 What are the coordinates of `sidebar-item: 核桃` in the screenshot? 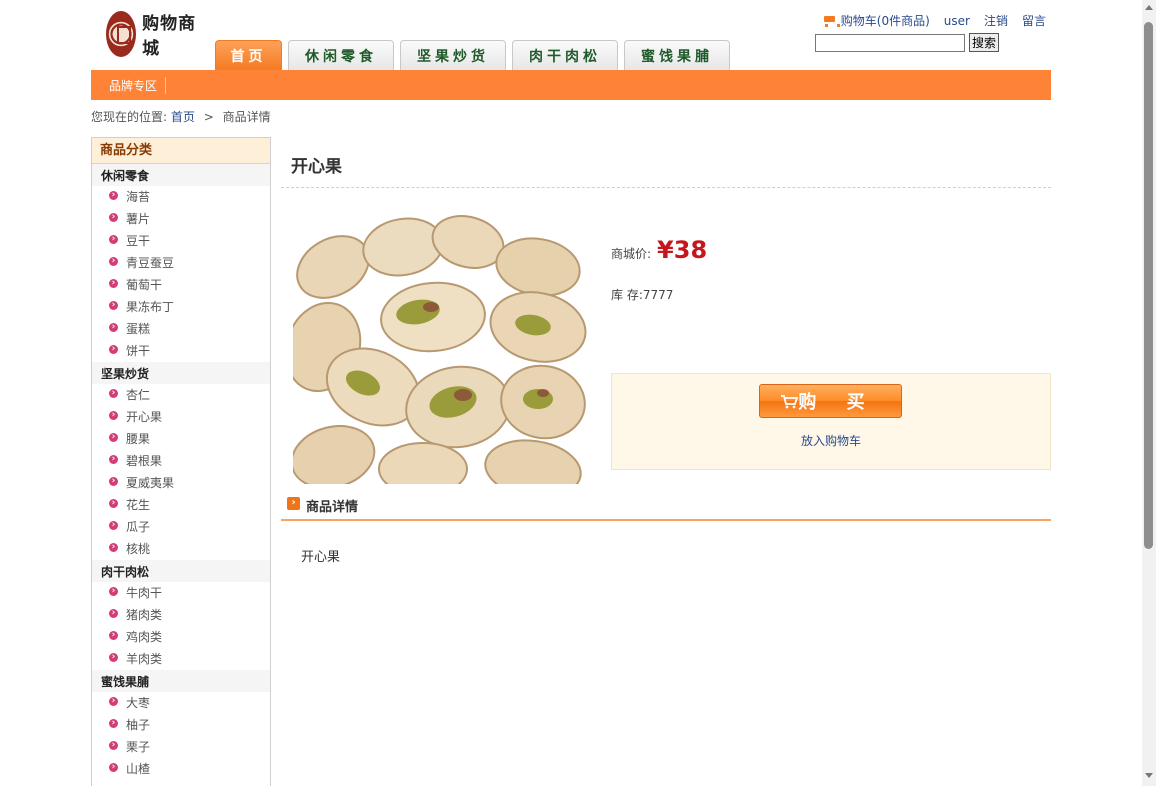 It's located at (181, 549).